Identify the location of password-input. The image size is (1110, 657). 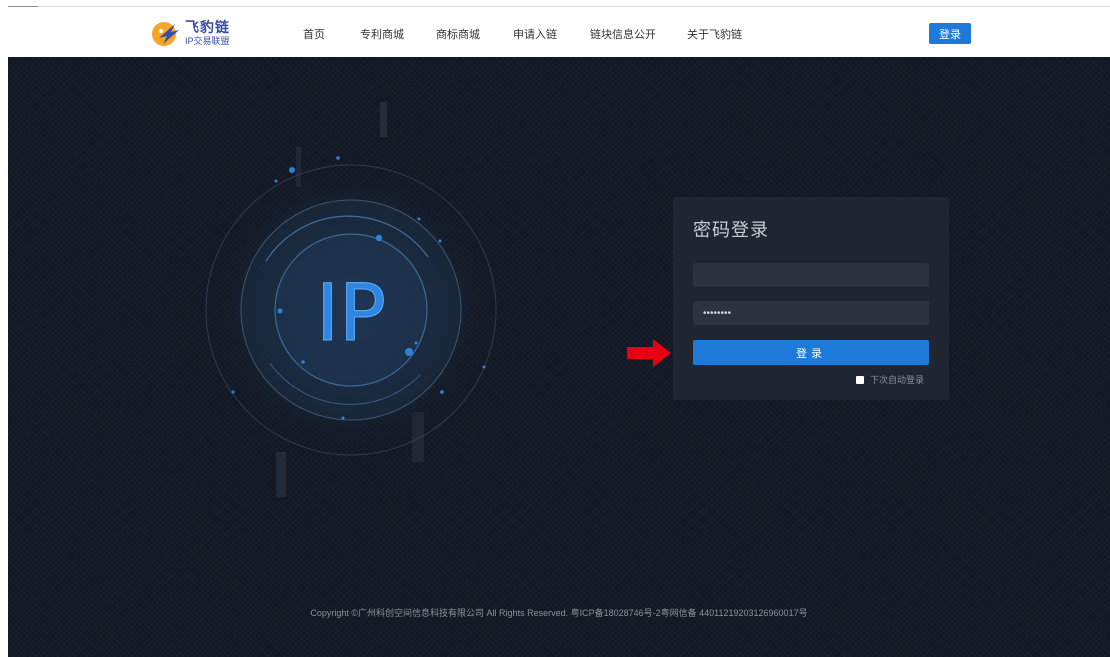
(811, 313).